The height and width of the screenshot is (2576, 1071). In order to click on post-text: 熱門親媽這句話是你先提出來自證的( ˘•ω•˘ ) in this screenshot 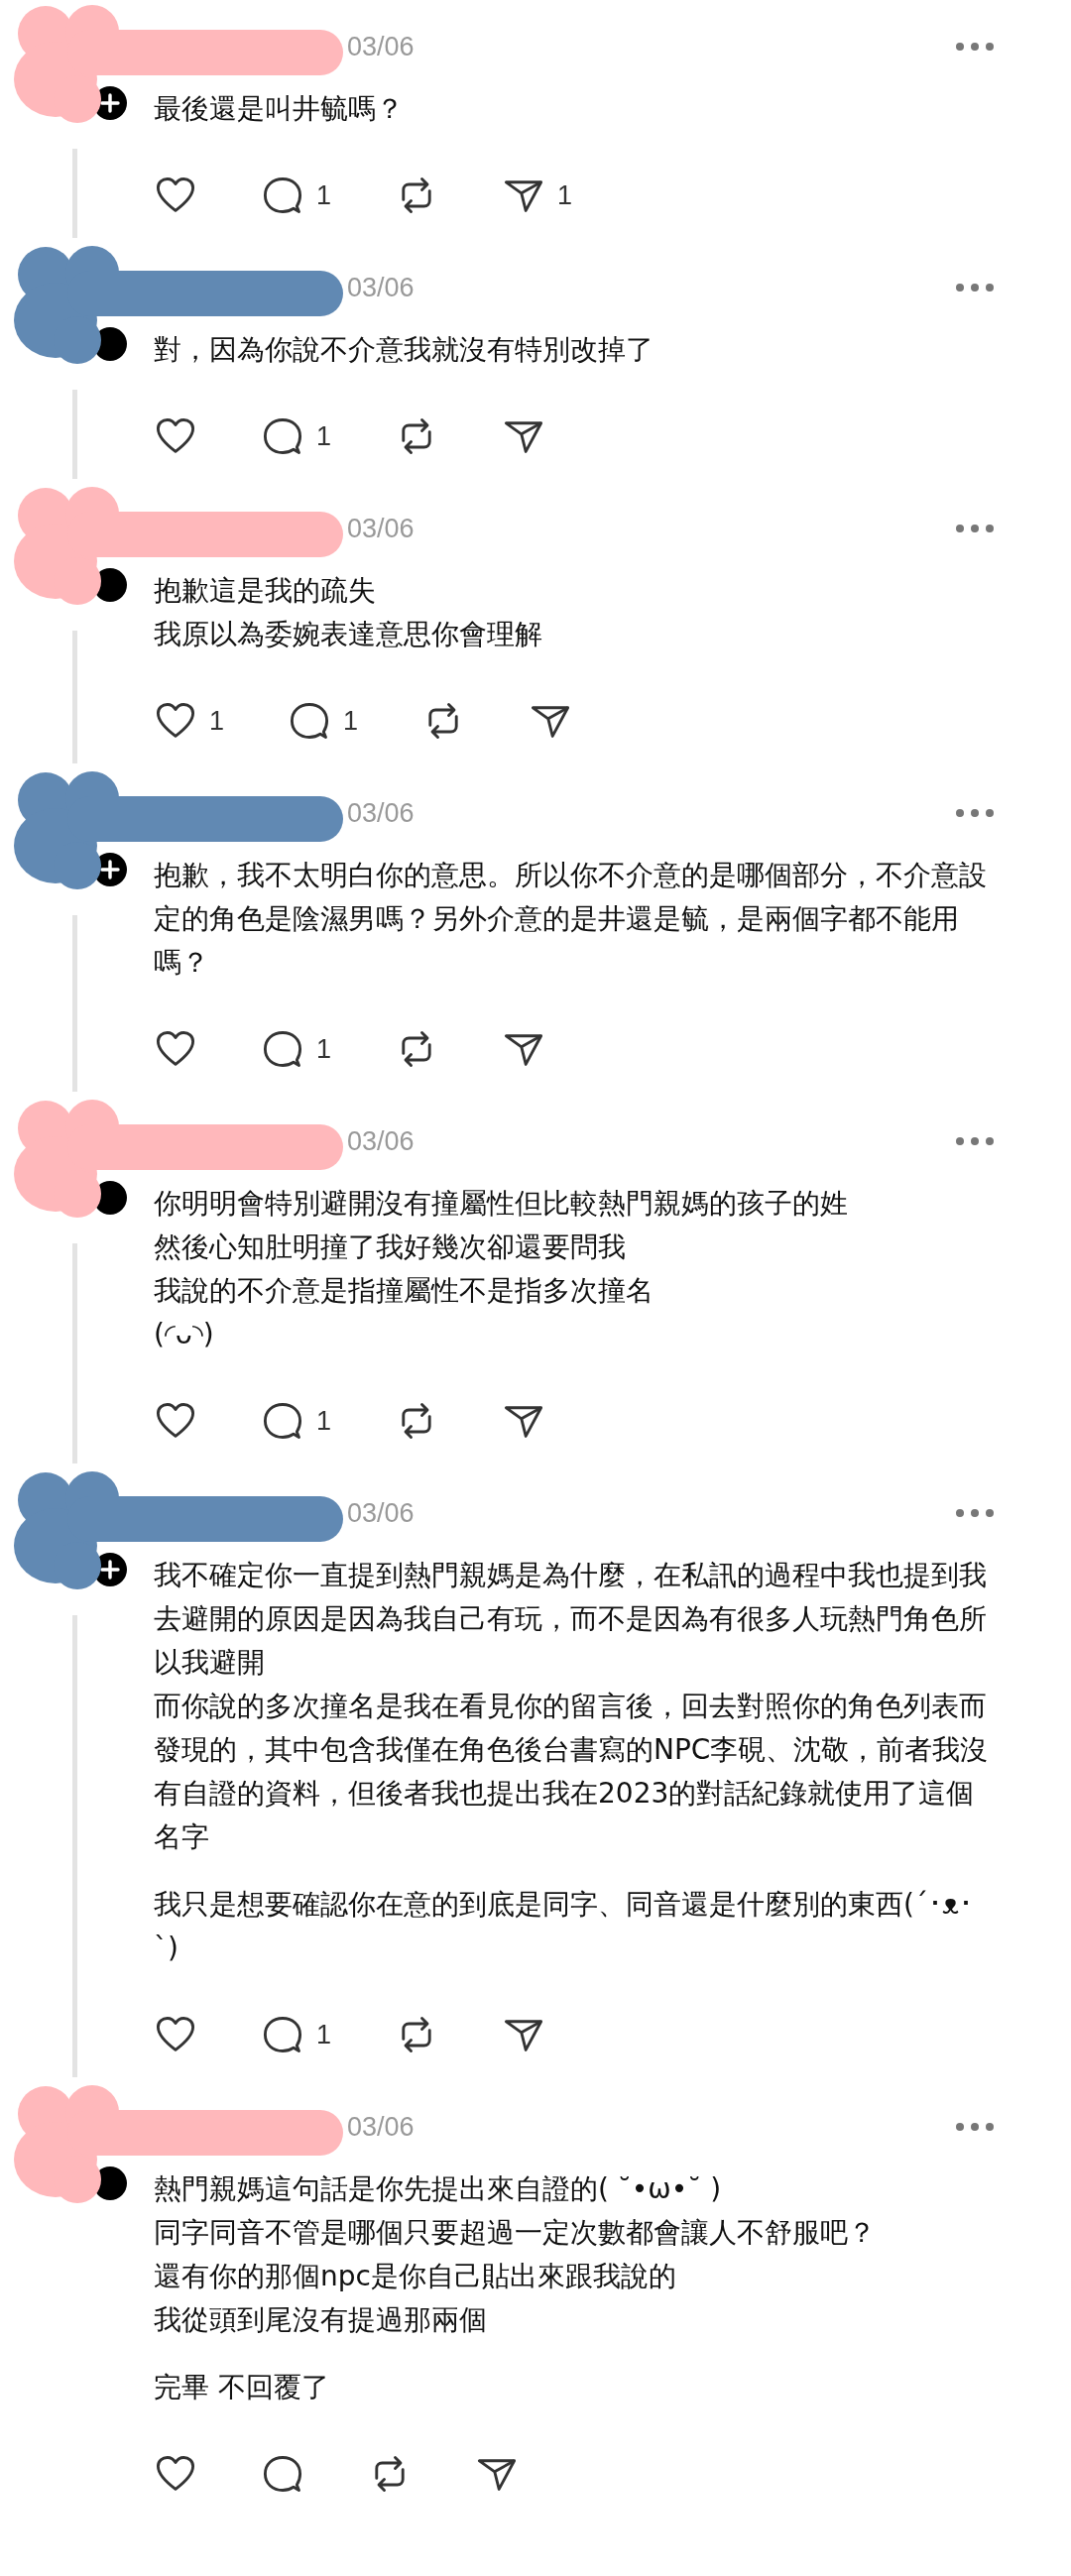, I will do `click(438, 2189)`.